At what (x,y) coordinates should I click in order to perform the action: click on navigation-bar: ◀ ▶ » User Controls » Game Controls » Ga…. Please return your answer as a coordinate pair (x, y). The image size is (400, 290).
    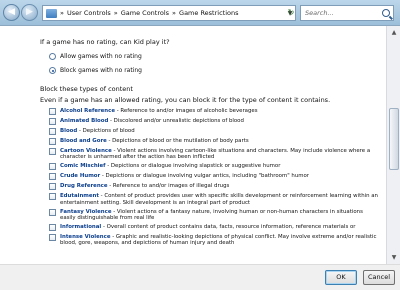
    Looking at the image, I should click on (200, 13).